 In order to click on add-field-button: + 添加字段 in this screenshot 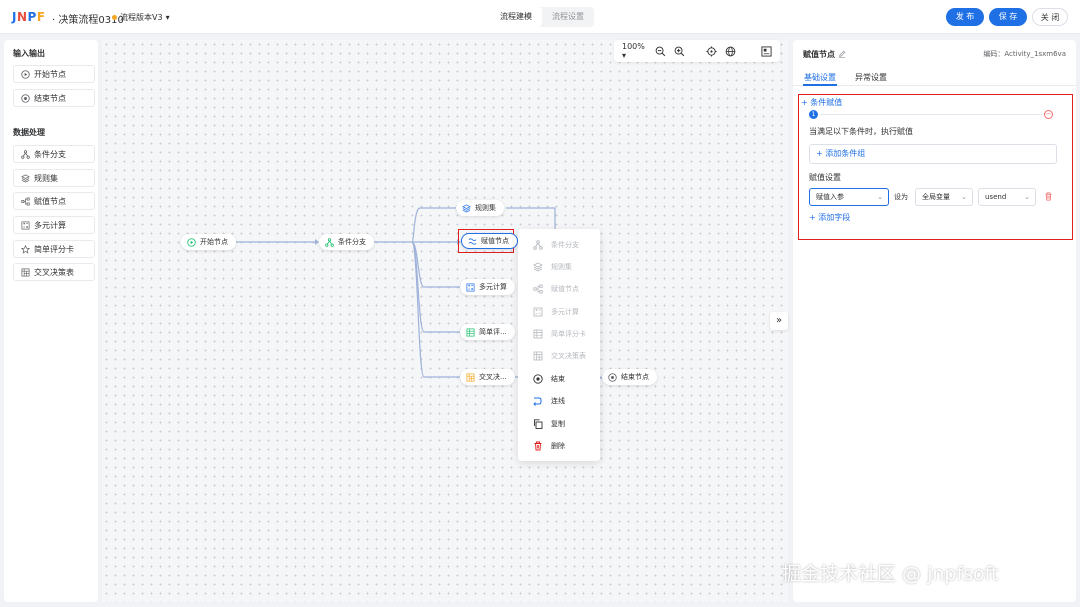, I will do `click(829, 217)`.